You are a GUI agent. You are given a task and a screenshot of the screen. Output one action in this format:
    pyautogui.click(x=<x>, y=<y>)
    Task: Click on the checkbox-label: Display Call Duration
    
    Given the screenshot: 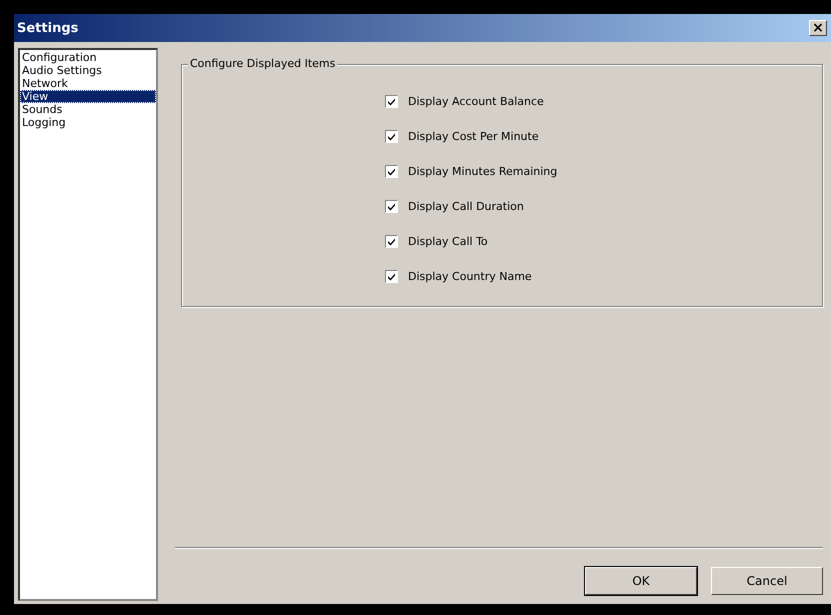 What is the action you would take?
    pyautogui.click(x=466, y=206)
    